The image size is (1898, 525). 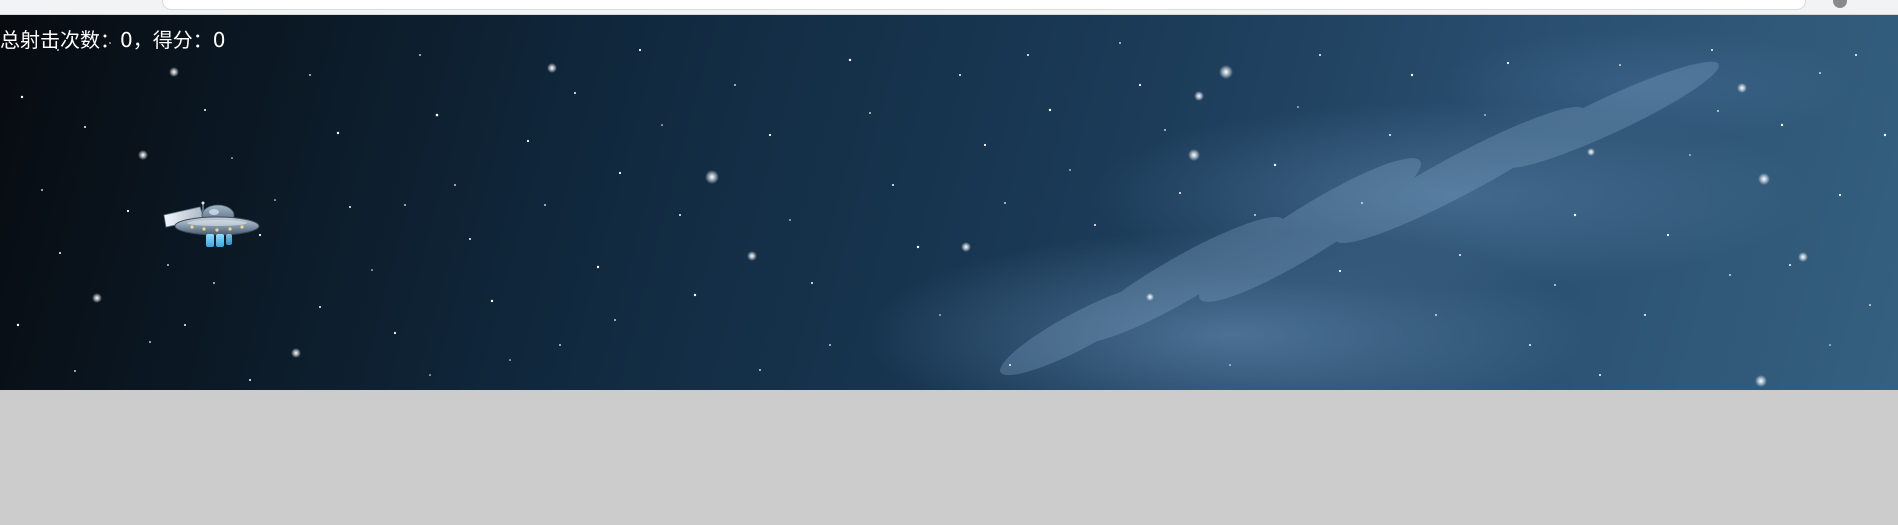 I want to click on browser-top-bar, so click(x=949, y=7).